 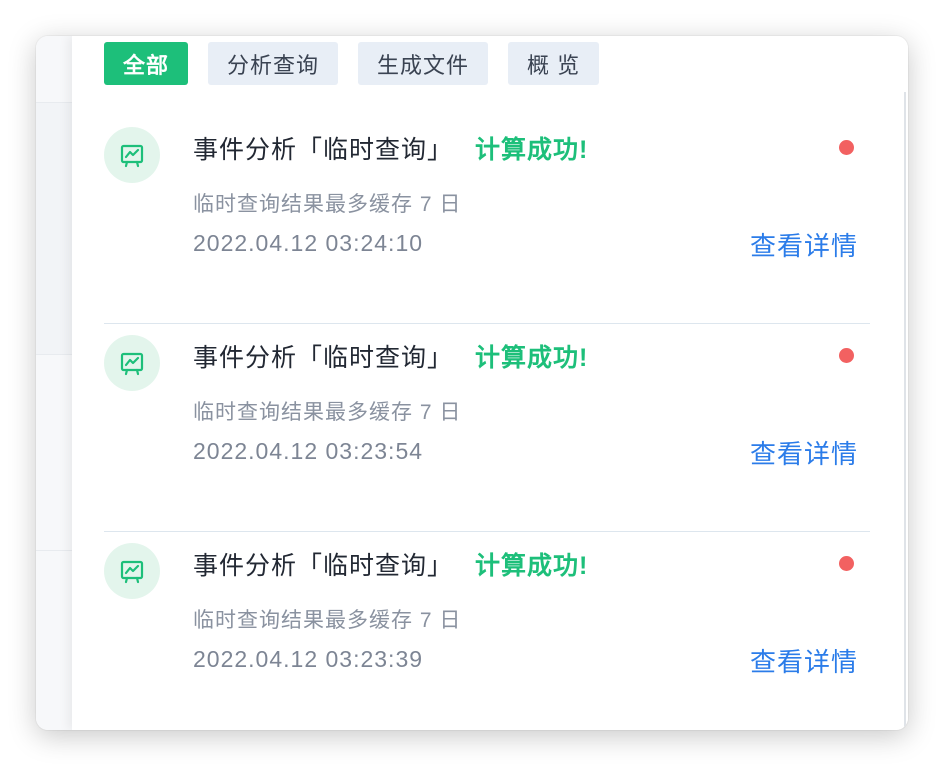 I want to click on tab-generated-files: 生成文件, so click(x=423, y=63).